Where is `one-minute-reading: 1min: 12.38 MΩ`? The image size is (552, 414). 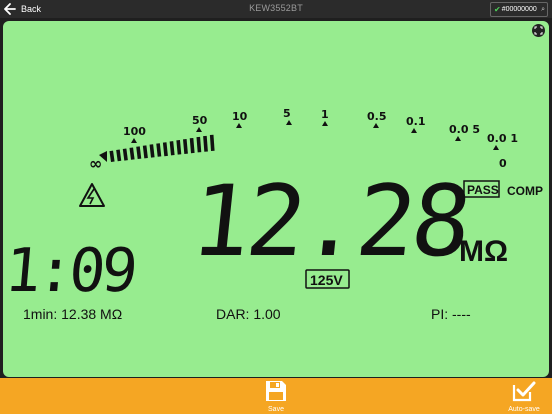 one-minute-reading: 1min: 12.38 MΩ is located at coordinates (73, 314).